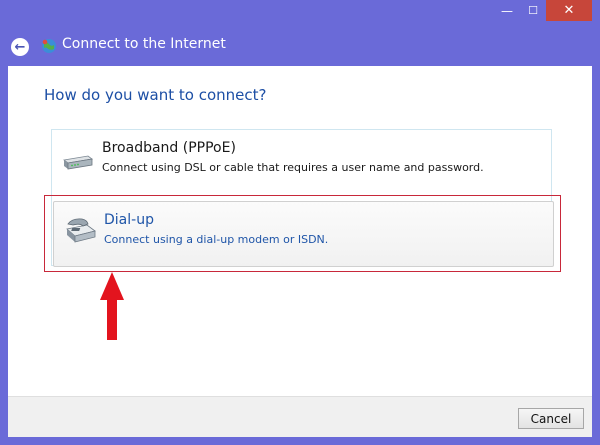 The width and height of the screenshot is (600, 445). What do you see at coordinates (144, 44) in the screenshot?
I see `window-title: Connect to the Internet` at bounding box center [144, 44].